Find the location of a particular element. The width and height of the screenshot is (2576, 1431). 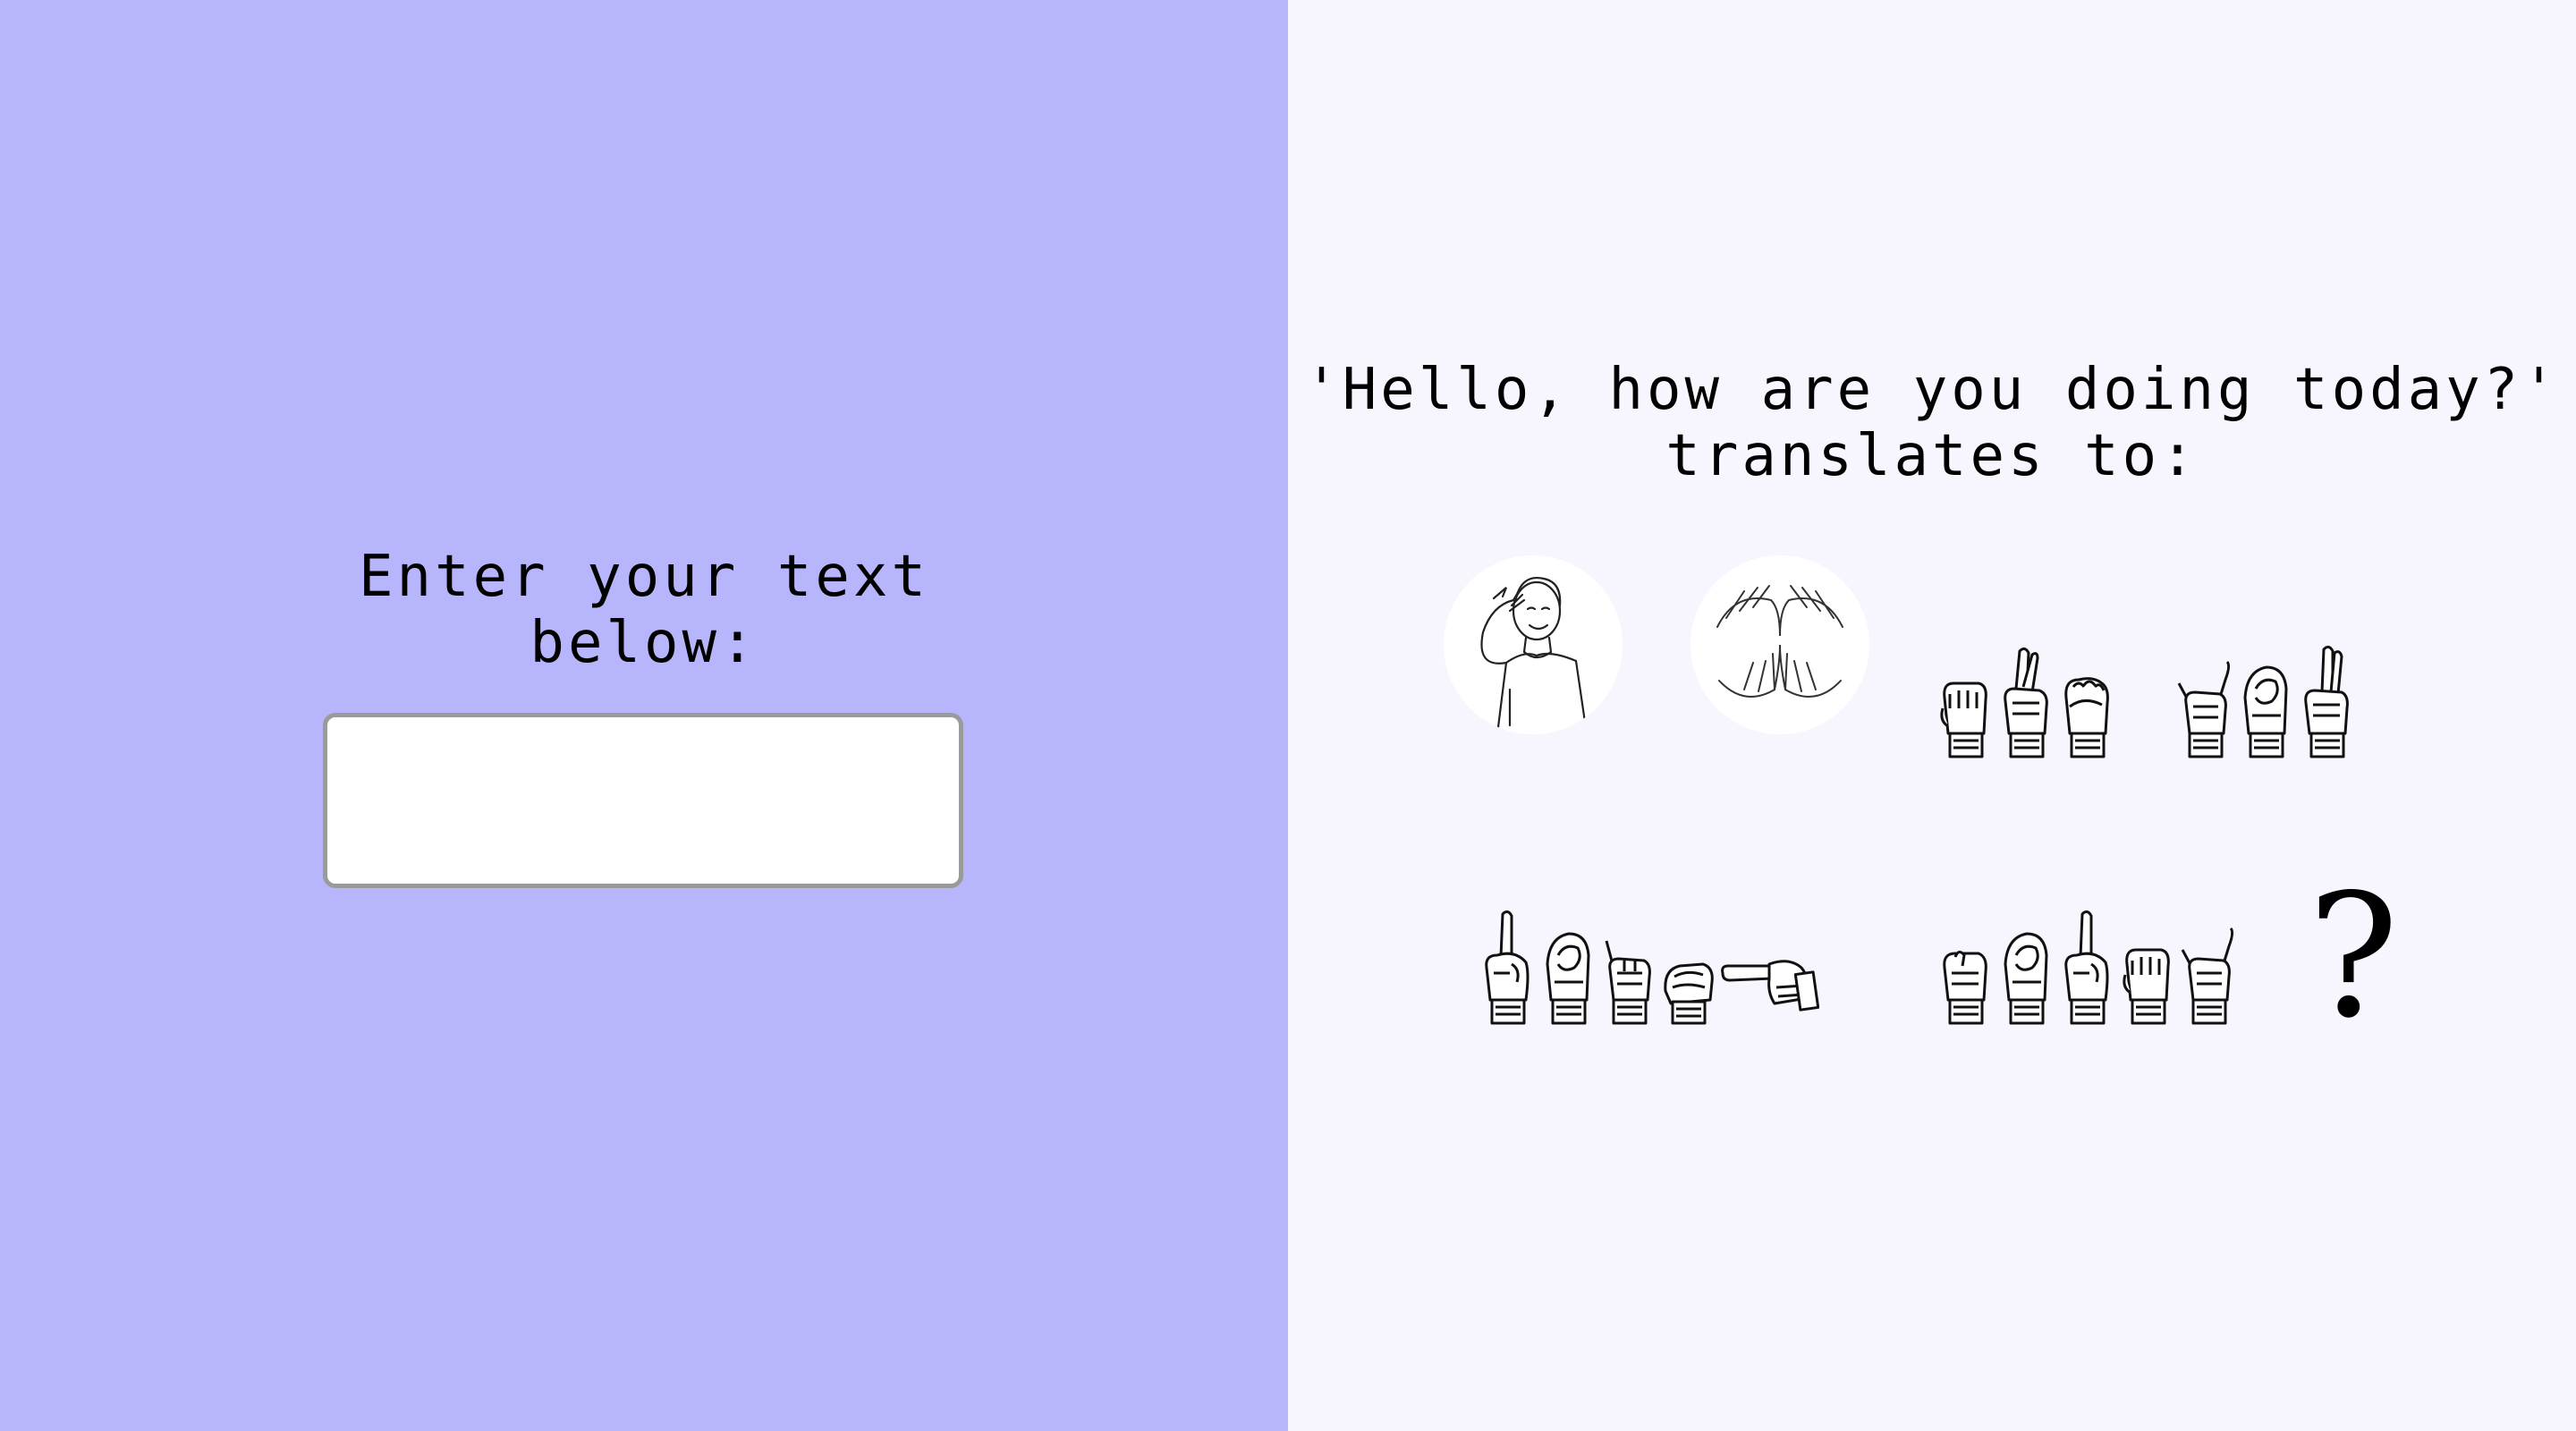

translation-title-line1: 'Hello, how are you doing today?' is located at coordinates (1932, 390).